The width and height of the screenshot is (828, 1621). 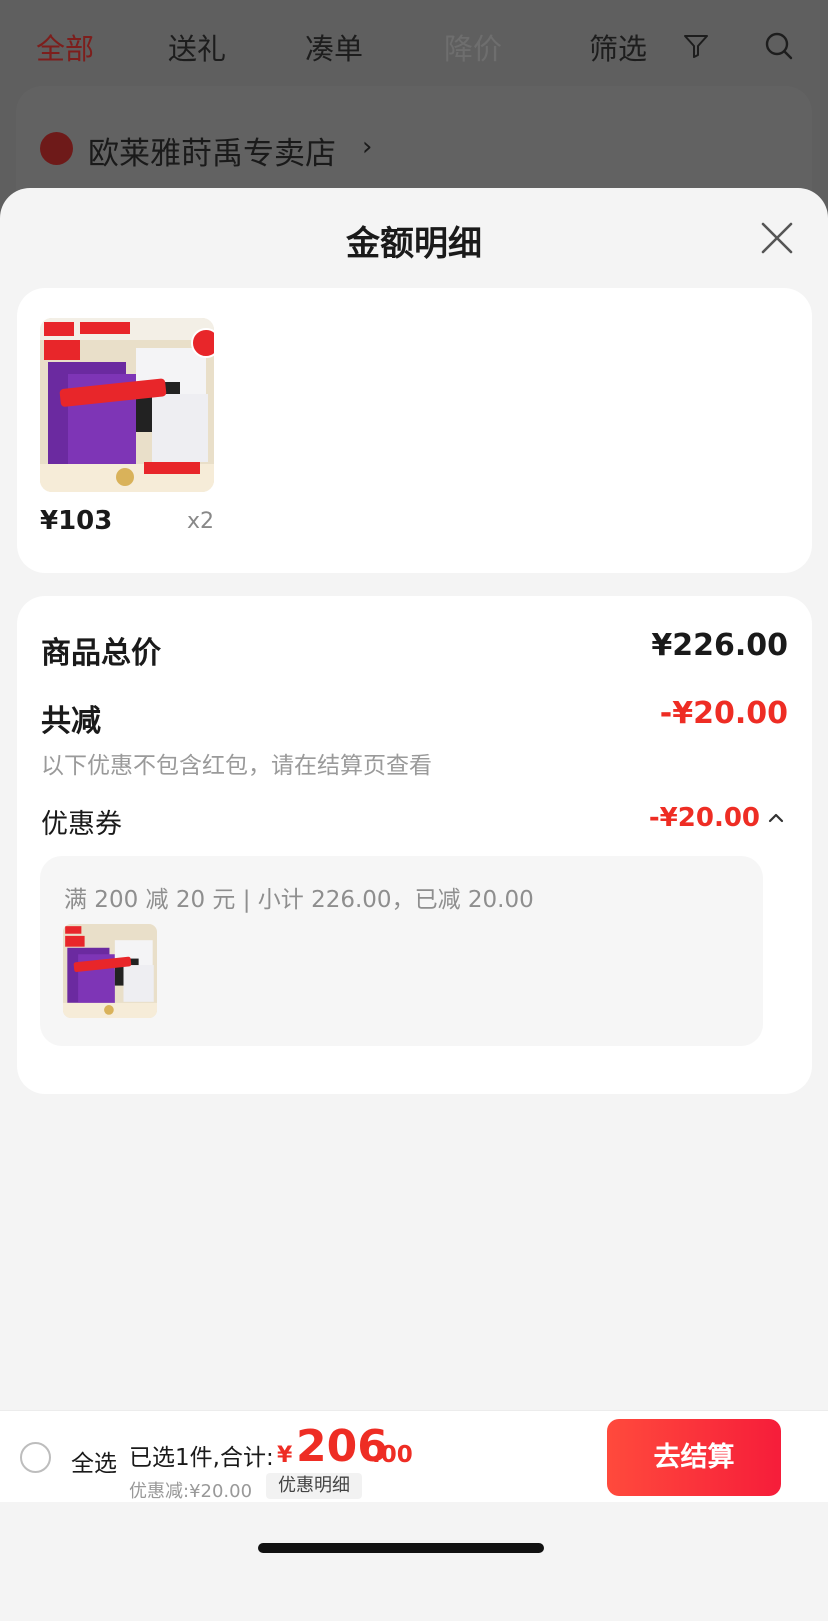 I want to click on sheet-title: 金额明细, so click(x=414, y=244).